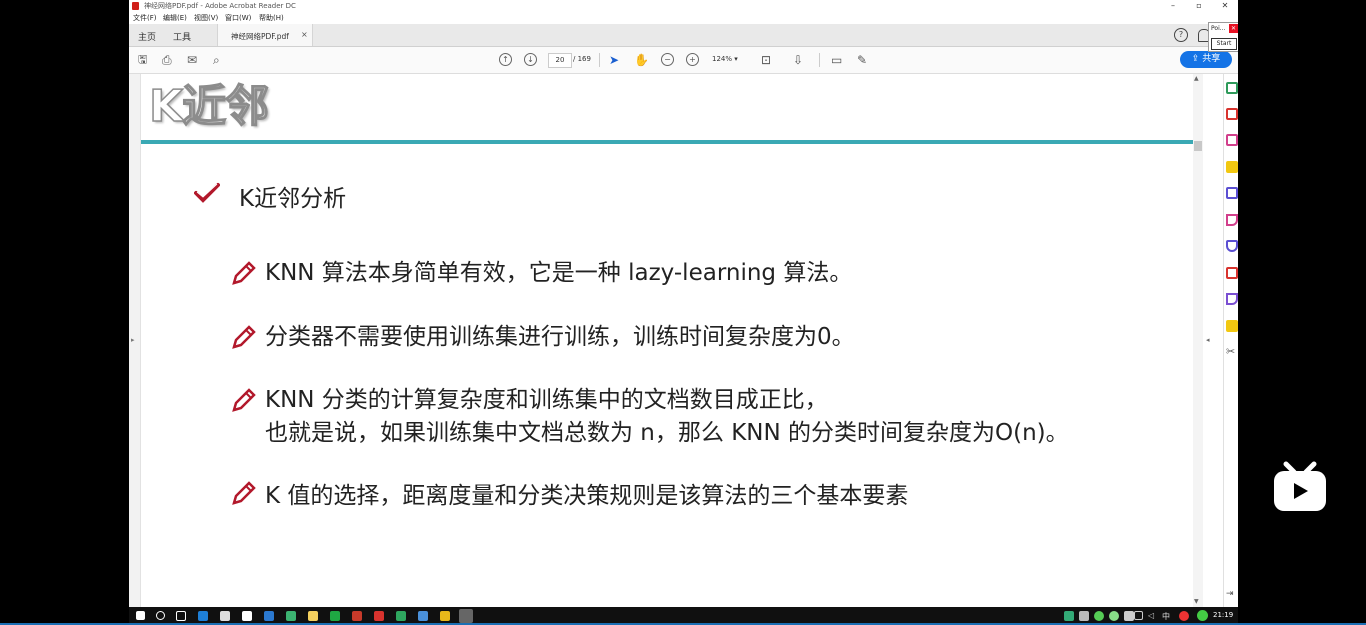 The width and height of the screenshot is (1366, 625). Describe the element at coordinates (1232, 352) in the screenshot. I see `more-tools-icon: ✂` at that location.